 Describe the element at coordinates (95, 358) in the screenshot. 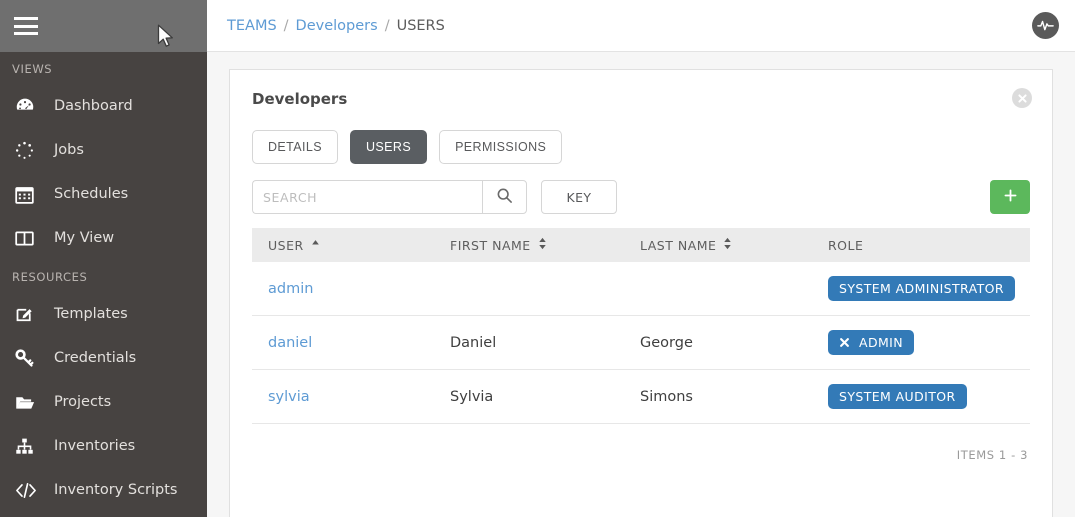

I see `sidebar-item-label: Credentials` at that location.